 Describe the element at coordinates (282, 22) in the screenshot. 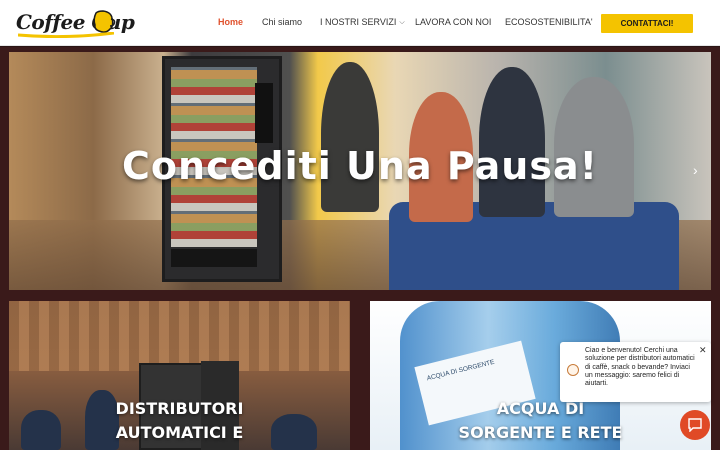

I see `nav-chi-siamo: Chi siamo` at that location.